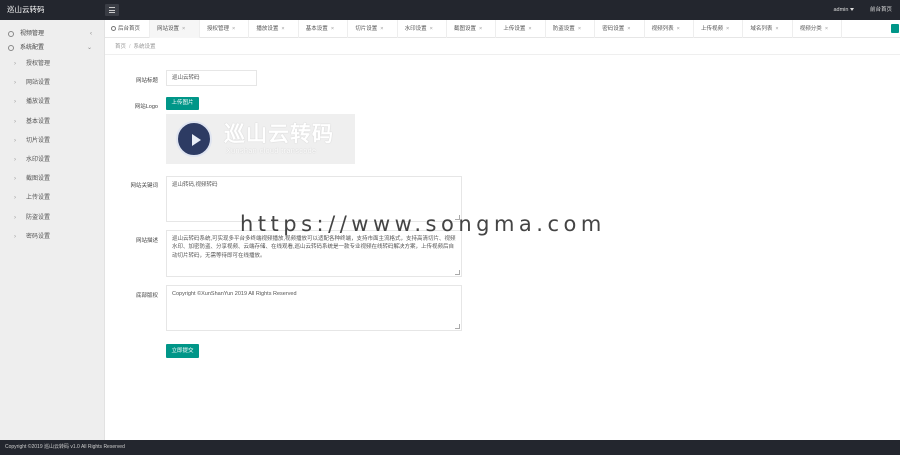 The image size is (900, 455). Describe the element at coordinates (38, 64) in the screenshot. I see `sidebar-item-label: 授权管理` at that location.